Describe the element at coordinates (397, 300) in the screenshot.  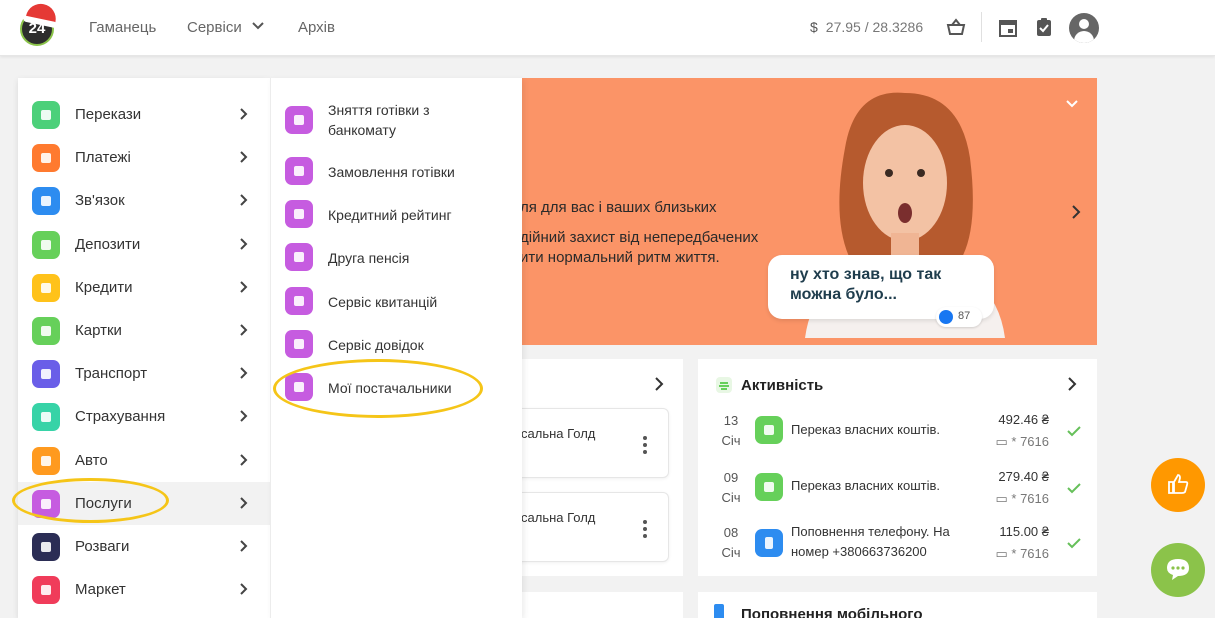
I see `submenu-item: Сервіс квитанцій` at that location.